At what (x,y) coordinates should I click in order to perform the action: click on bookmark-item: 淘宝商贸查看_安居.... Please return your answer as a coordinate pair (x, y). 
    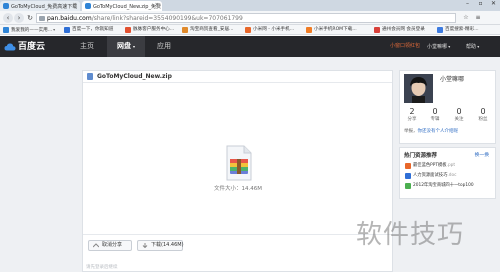
    Looking at the image, I should click on (207, 30).